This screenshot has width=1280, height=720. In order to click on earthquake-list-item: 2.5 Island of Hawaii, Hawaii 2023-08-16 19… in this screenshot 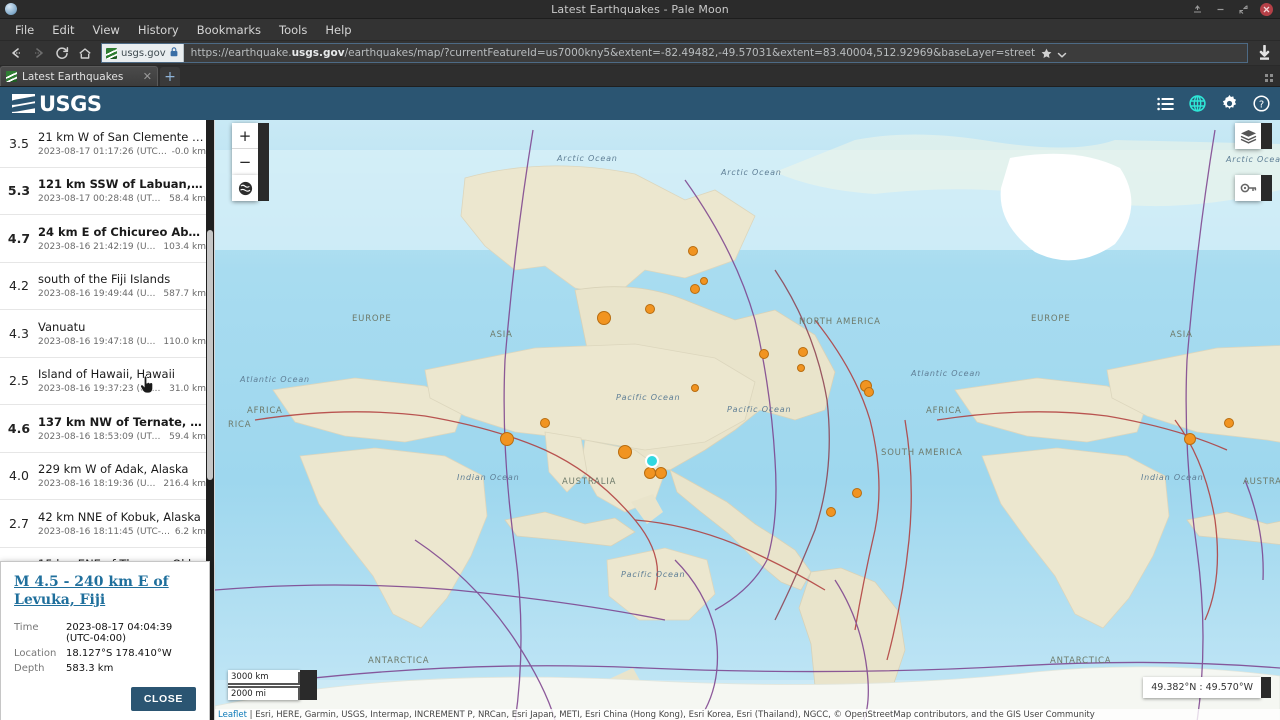, I will do `click(107, 381)`.